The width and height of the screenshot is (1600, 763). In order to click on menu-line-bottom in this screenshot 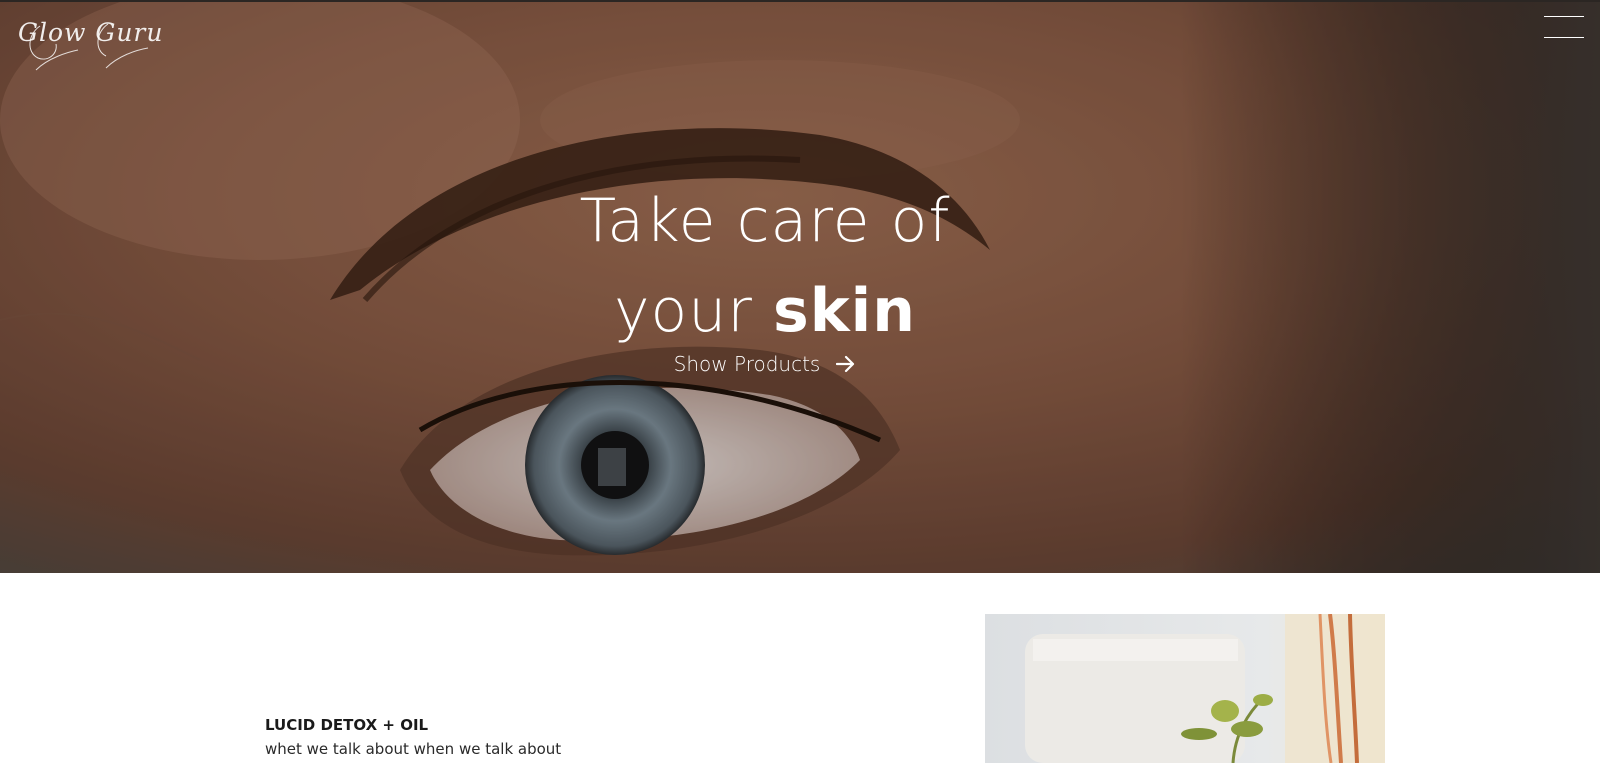, I will do `click(1564, 37)`.